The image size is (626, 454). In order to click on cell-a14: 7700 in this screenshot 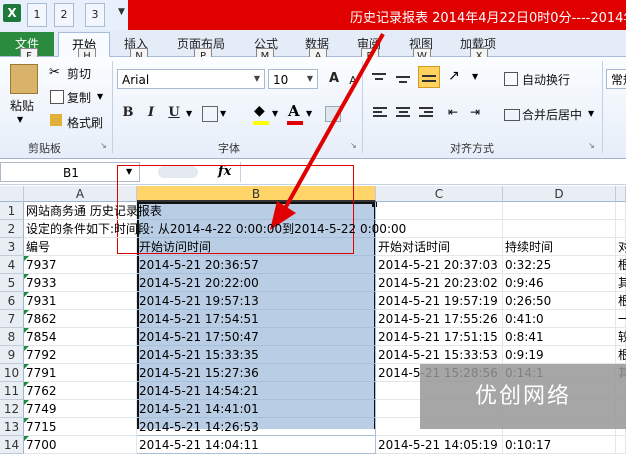, I will do `click(80, 445)`.